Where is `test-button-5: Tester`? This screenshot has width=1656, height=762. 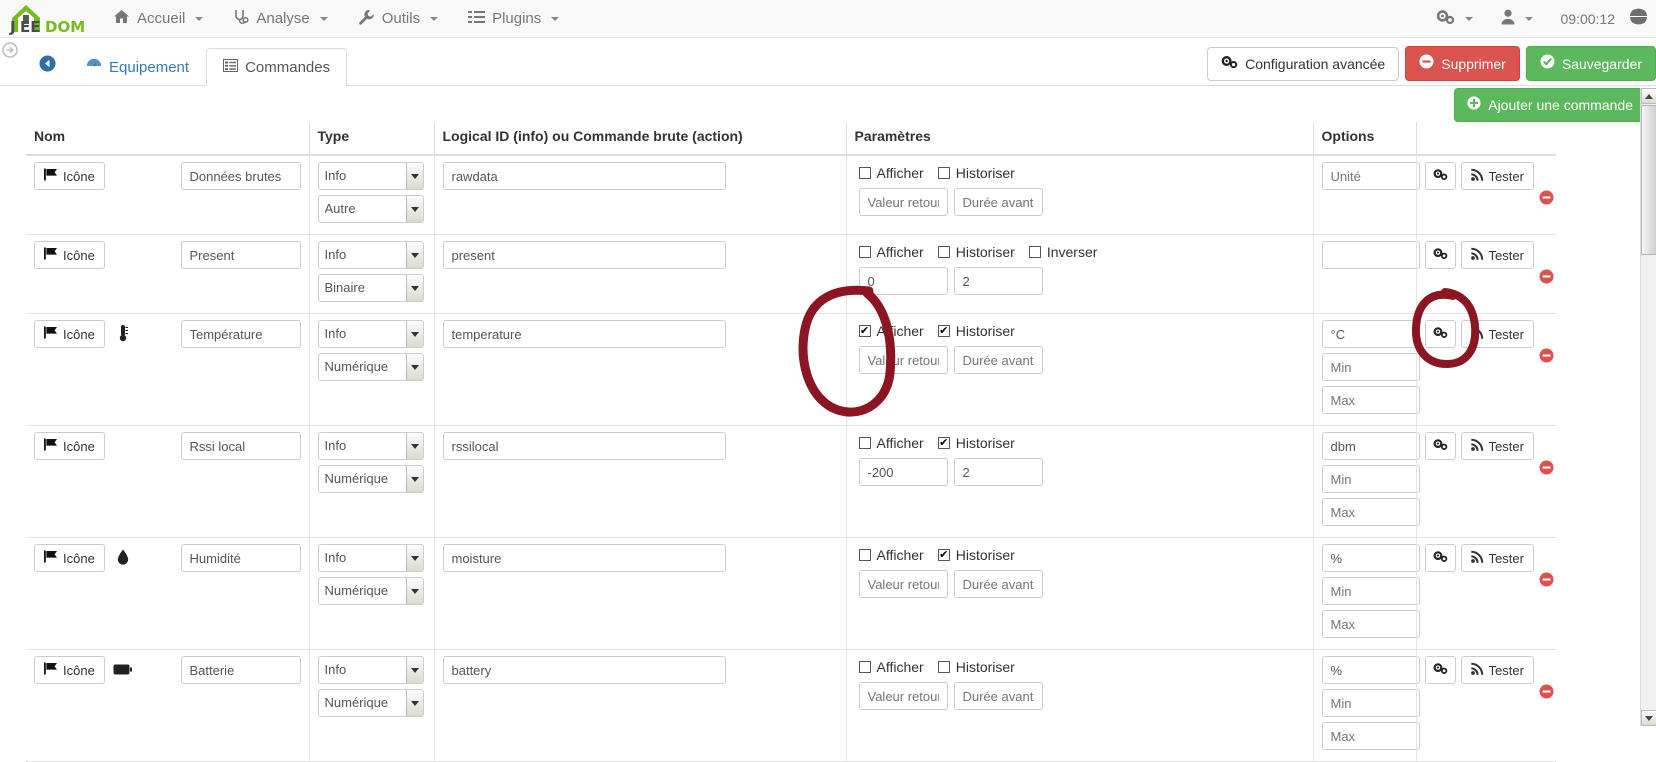 test-button-5: Tester is located at coordinates (1497, 670).